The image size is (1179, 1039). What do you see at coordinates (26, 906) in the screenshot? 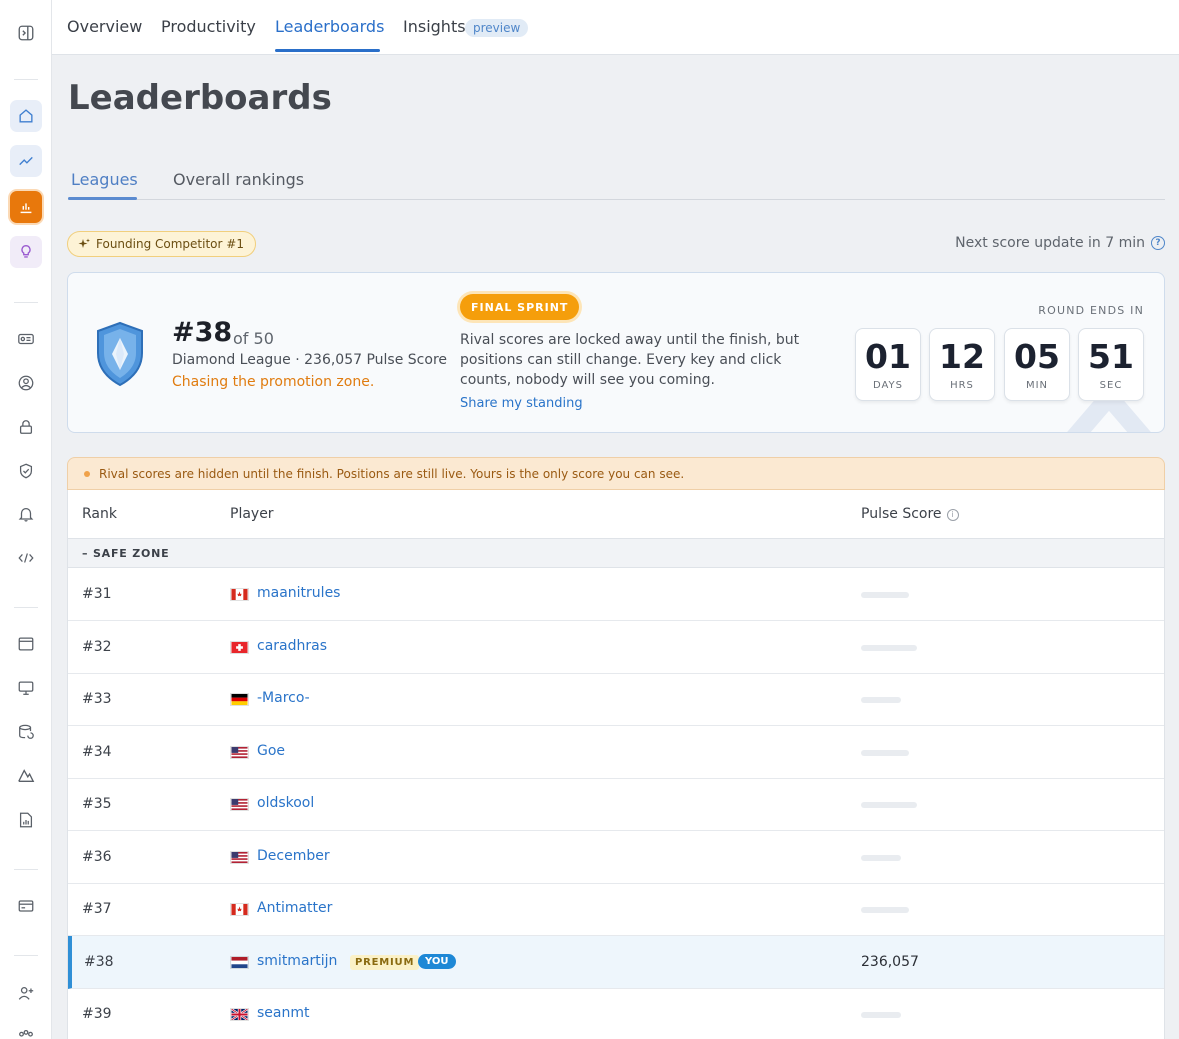
I see `credit-card-icon` at bounding box center [26, 906].